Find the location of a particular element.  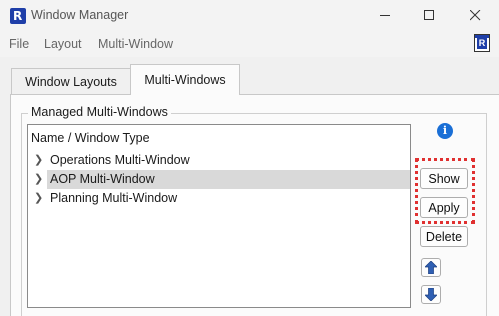

window-title: Window Manager is located at coordinates (80, 15).